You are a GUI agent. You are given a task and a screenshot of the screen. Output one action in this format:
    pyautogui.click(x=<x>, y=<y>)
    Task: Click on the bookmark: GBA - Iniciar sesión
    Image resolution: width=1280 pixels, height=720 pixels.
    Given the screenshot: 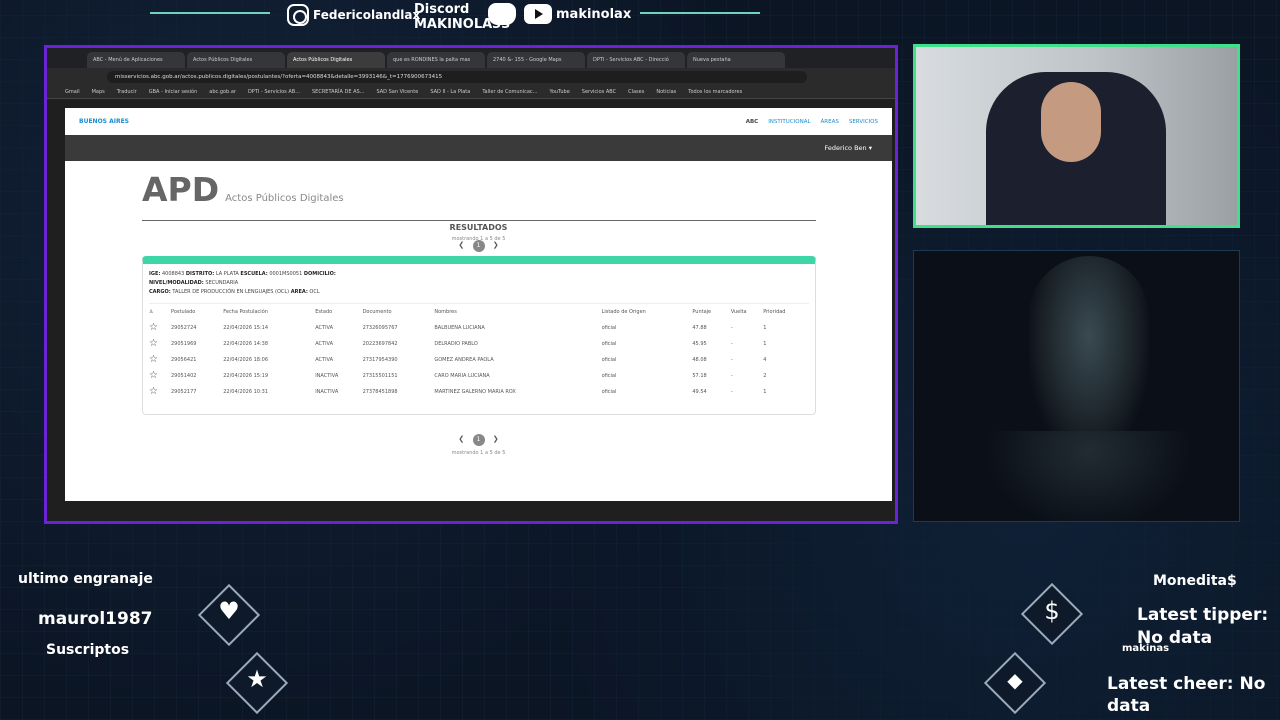 What is the action you would take?
    pyautogui.click(x=173, y=92)
    